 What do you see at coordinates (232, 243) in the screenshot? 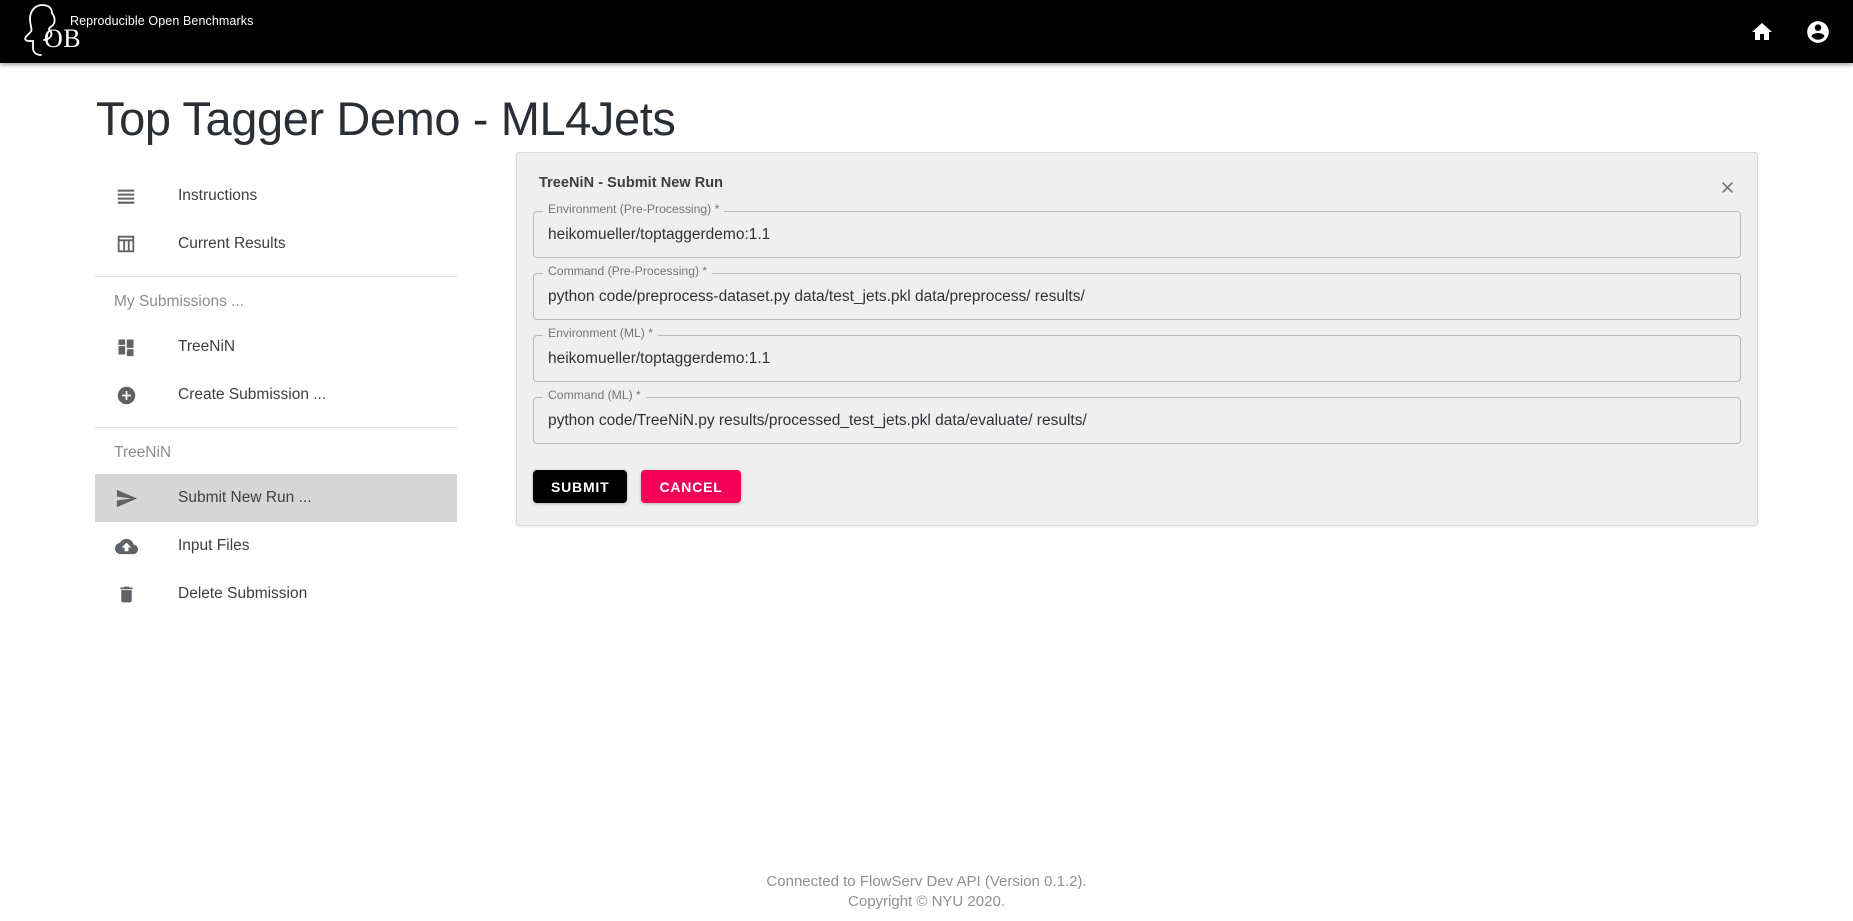
I see `sidebar-item-label: Current Results` at bounding box center [232, 243].